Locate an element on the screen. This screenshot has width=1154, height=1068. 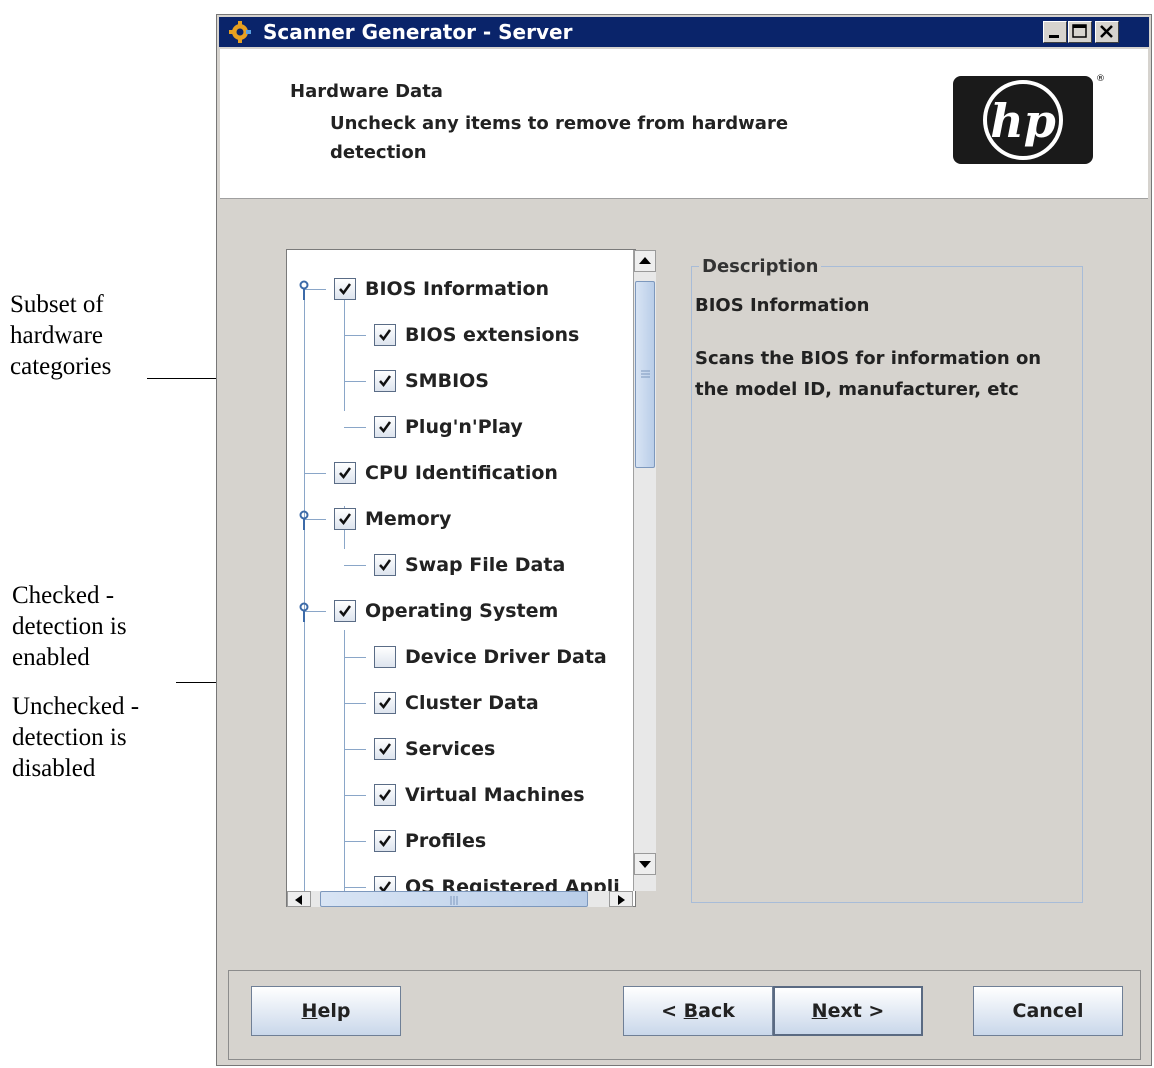
maximize-button is located at coordinates (1080, 32).